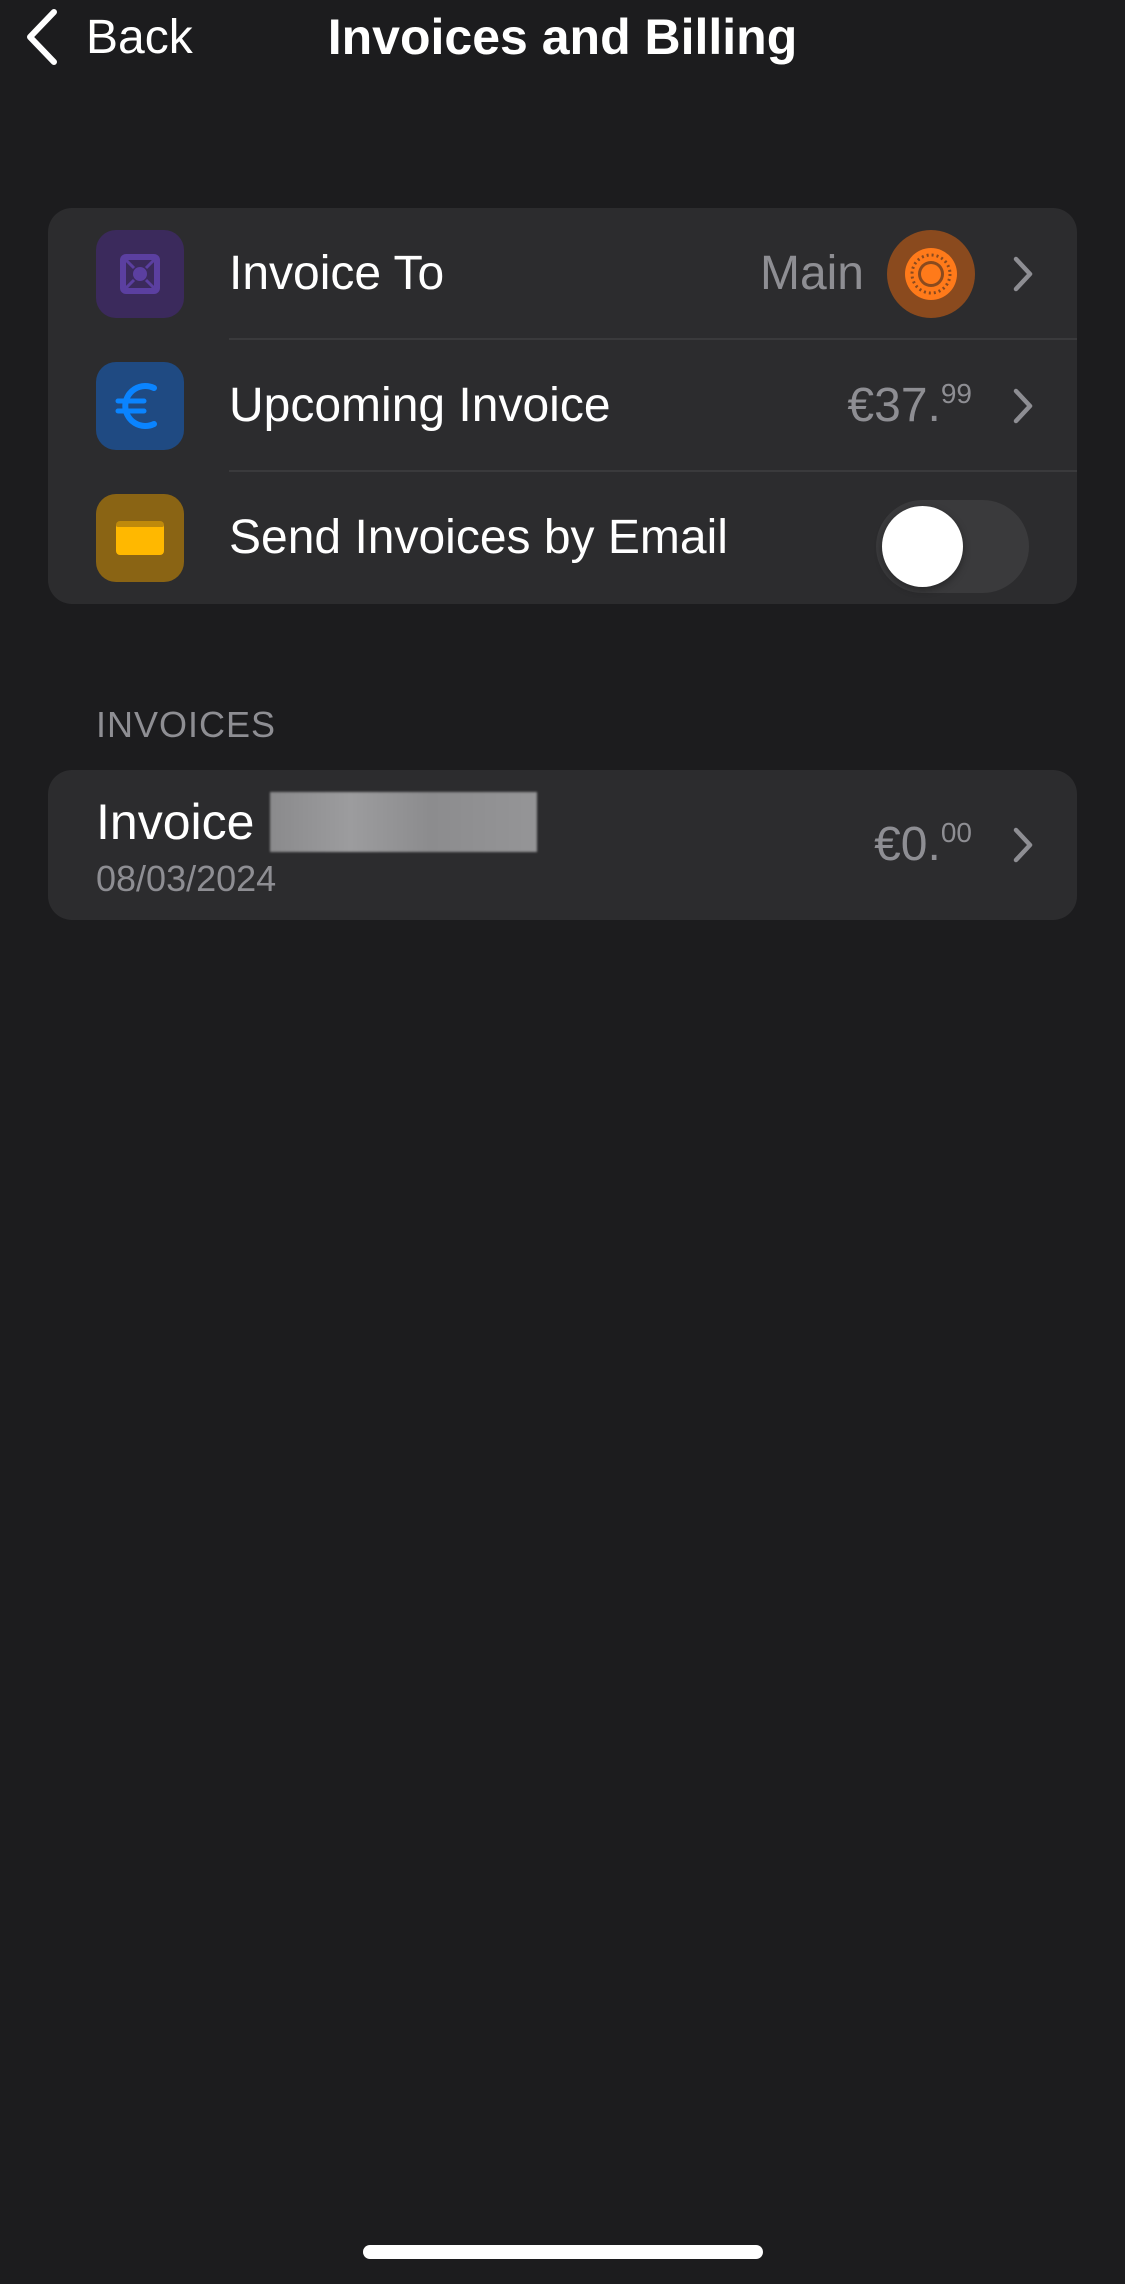 Image resolution: width=1125 pixels, height=2284 pixels. I want to click on send-invoices-email-row: Send Invoices by Email, so click(562, 538).